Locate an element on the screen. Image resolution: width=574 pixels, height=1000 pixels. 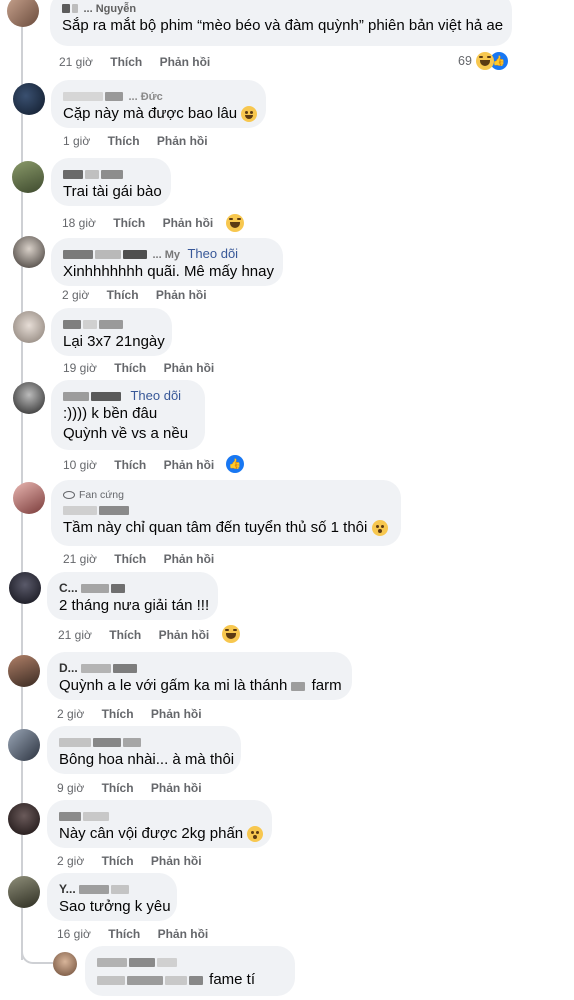
comment-actions: 2 giờ Thích Phản hồi is located at coordinates (141, 295).